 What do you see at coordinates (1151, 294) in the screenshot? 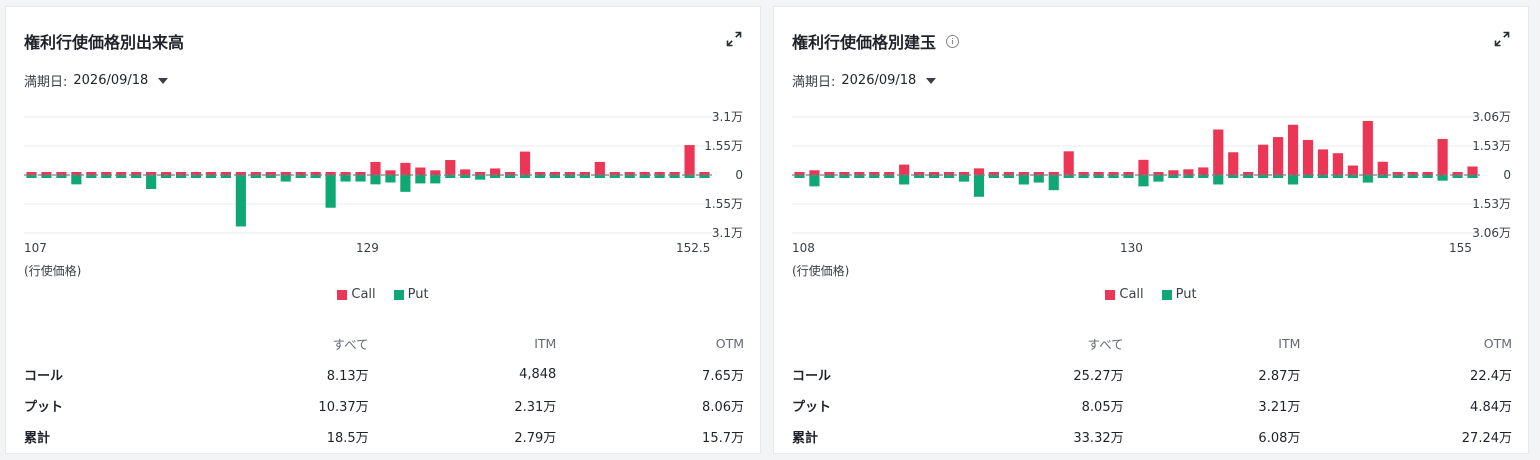
I see `chart-legend: Call Put` at bounding box center [1151, 294].